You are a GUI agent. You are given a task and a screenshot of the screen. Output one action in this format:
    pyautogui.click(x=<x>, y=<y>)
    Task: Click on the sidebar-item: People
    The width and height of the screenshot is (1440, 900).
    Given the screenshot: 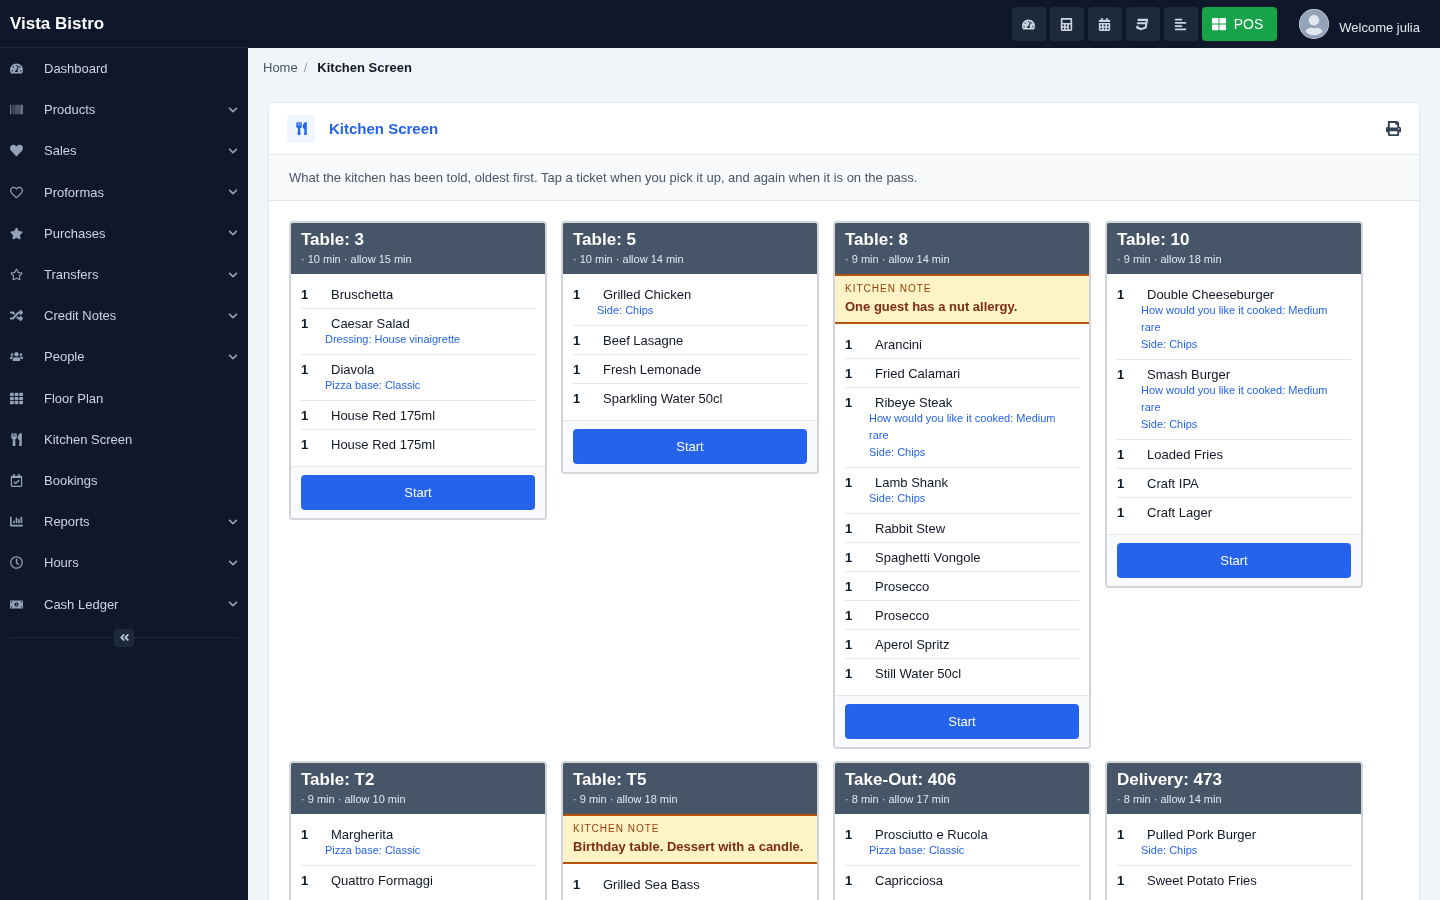 What is the action you would take?
    pyautogui.click(x=124, y=357)
    